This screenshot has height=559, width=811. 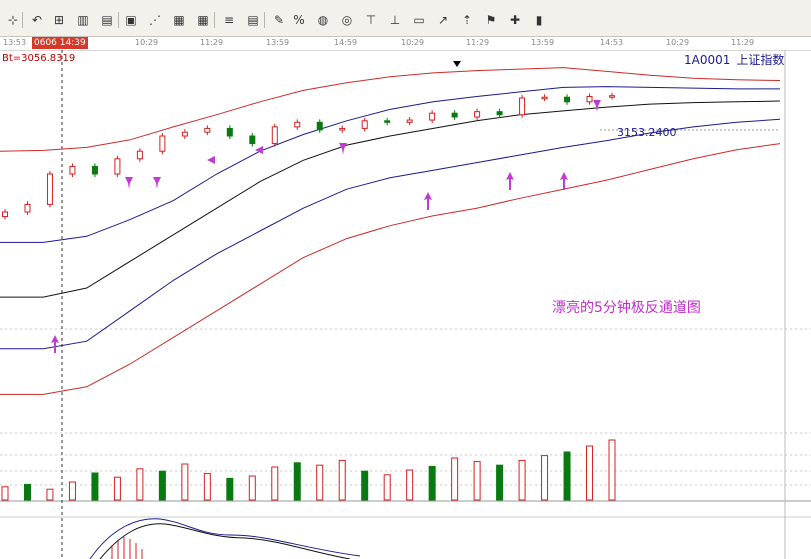 What do you see at coordinates (760, 60) in the screenshot?
I see `index-name: 上证指数` at bounding box center [760, 60].